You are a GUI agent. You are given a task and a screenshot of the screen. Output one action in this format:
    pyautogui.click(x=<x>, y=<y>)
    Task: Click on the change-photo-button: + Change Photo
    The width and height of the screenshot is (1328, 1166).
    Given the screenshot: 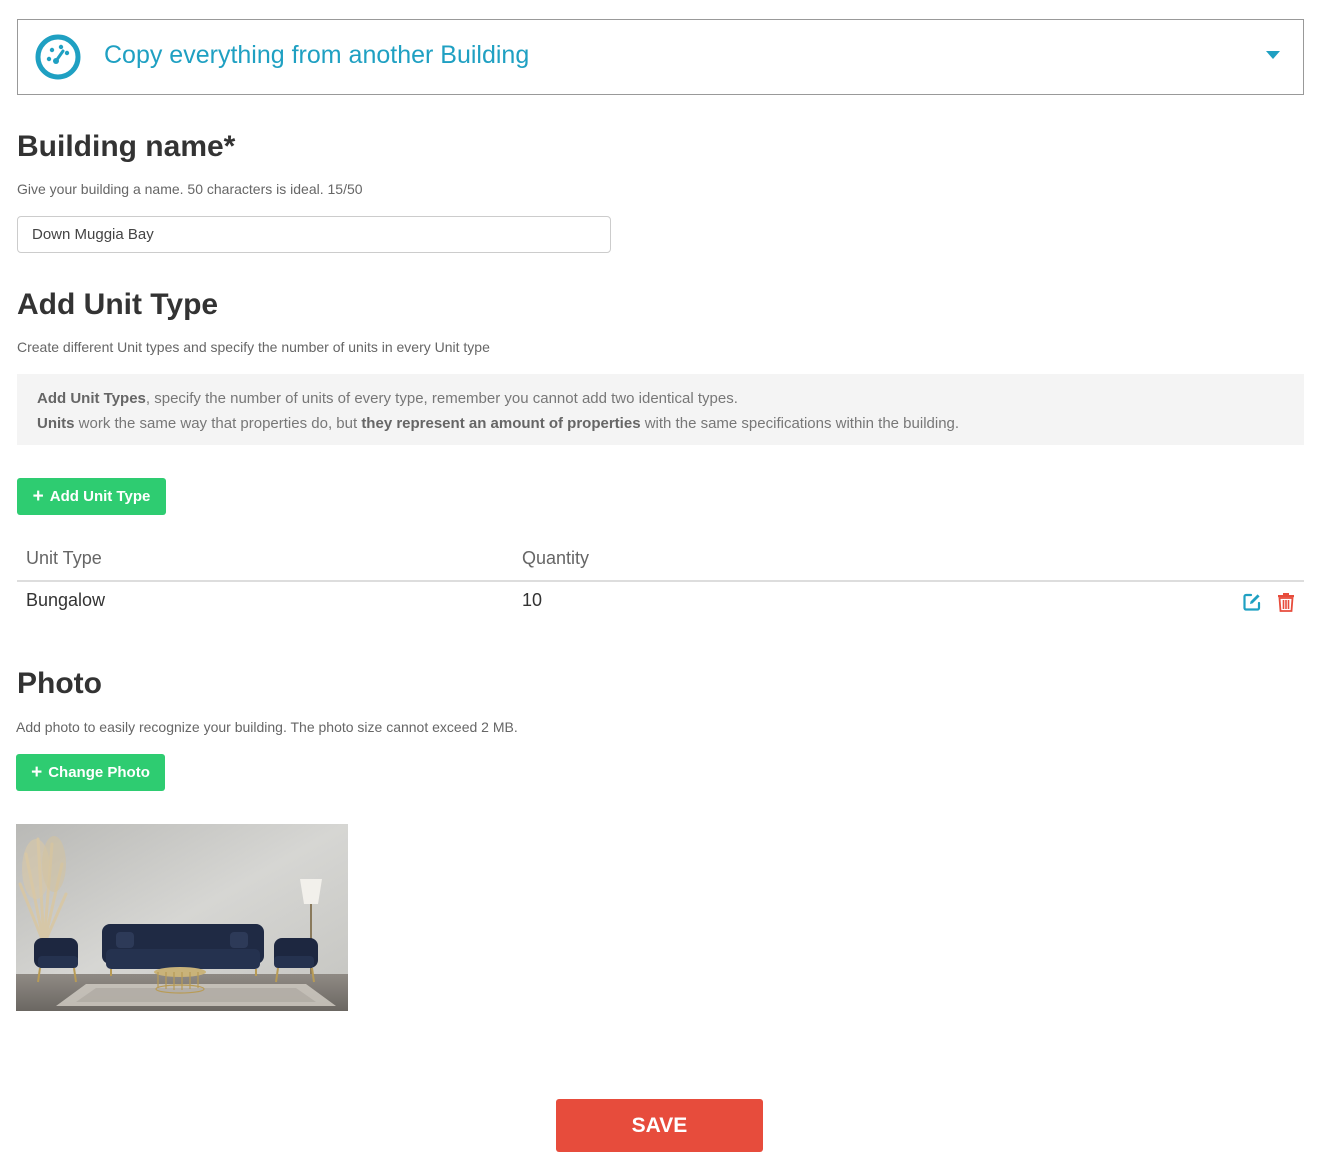 What is the action you would take?
    pyautogui.click(x=90, y=772)
    